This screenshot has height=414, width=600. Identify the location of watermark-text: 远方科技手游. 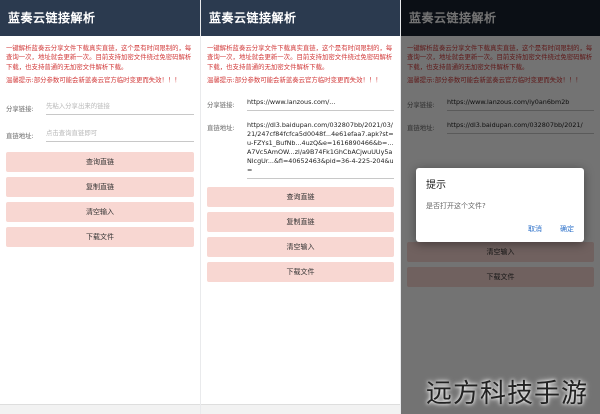
(506, 394).